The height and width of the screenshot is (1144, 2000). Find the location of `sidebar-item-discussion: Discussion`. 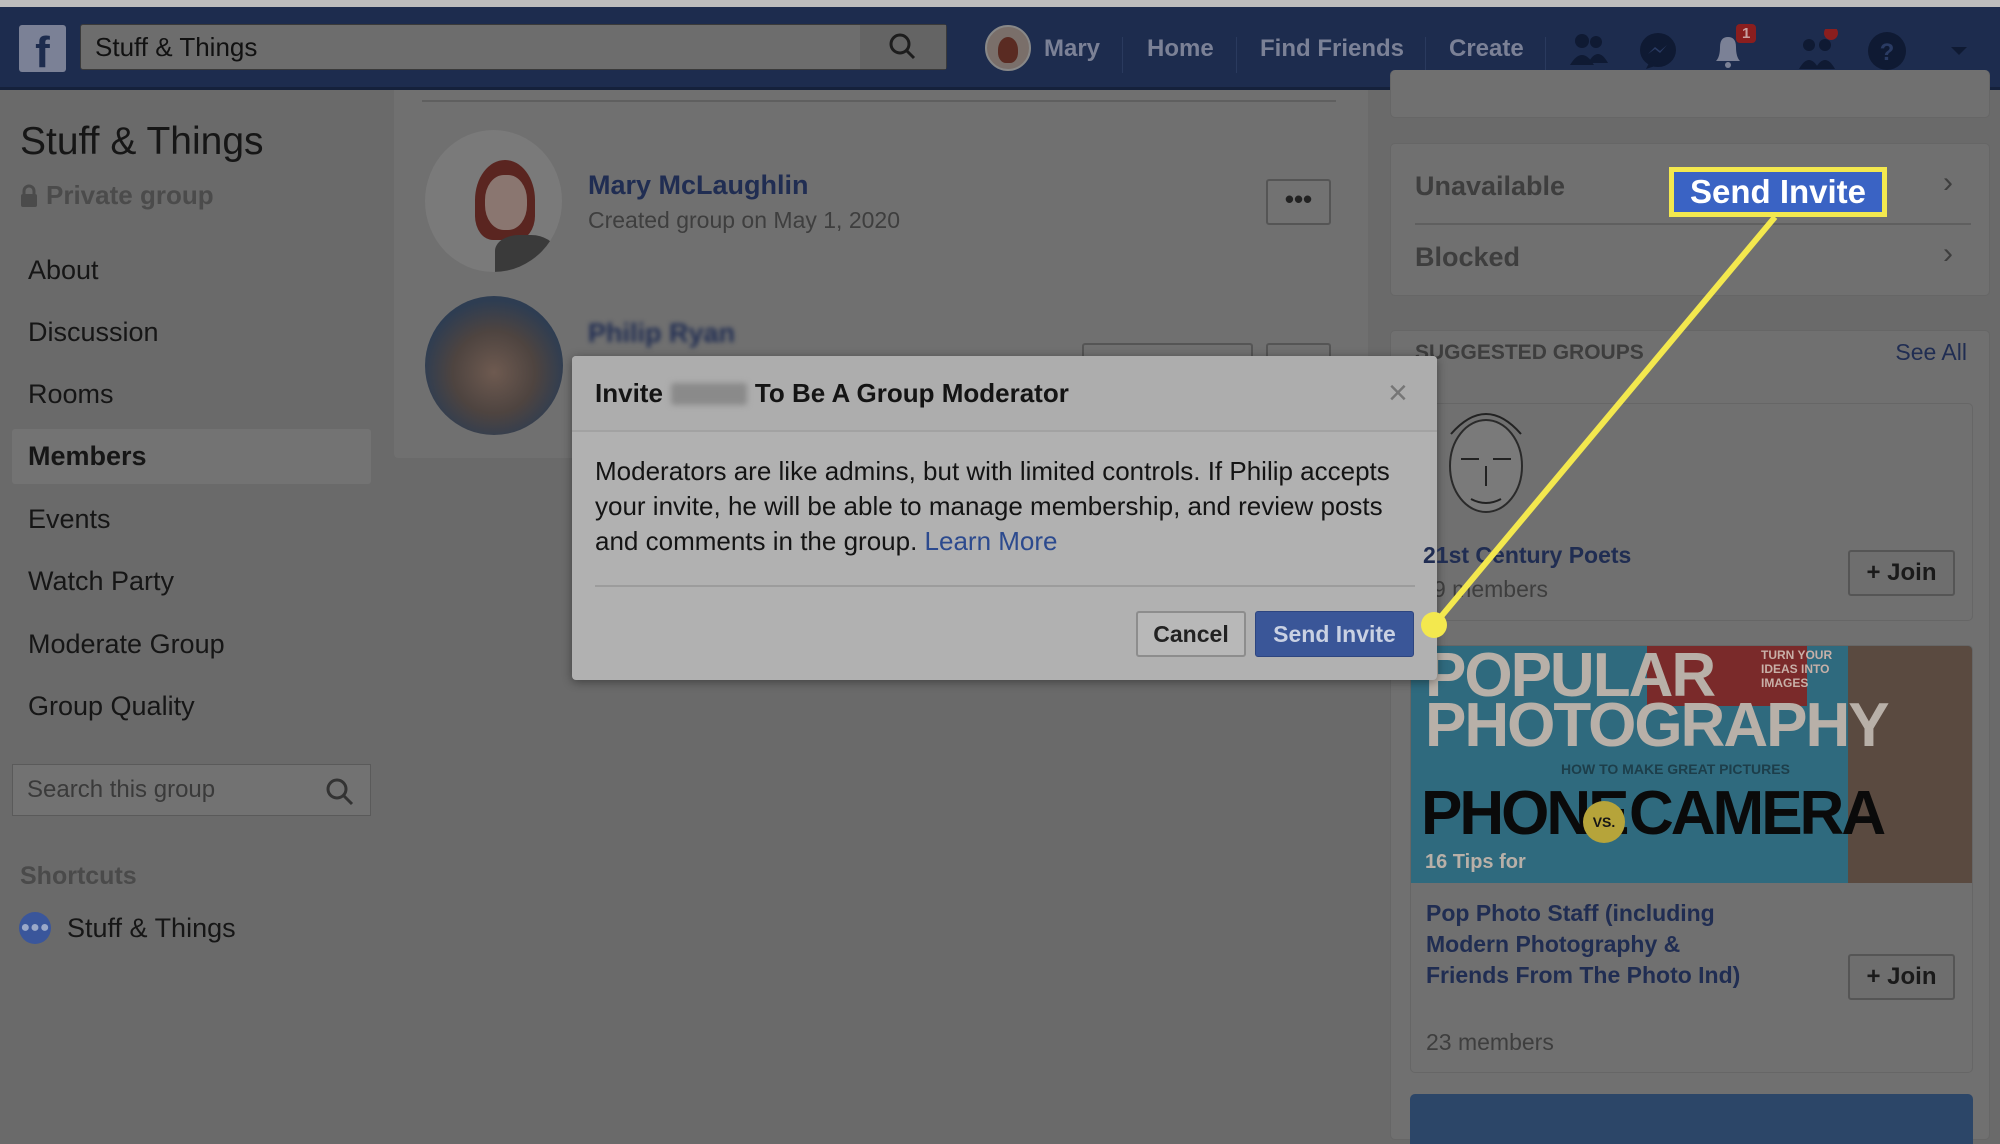

sidebar-item-discussion: Discussion is located at coordinates (191, 332).